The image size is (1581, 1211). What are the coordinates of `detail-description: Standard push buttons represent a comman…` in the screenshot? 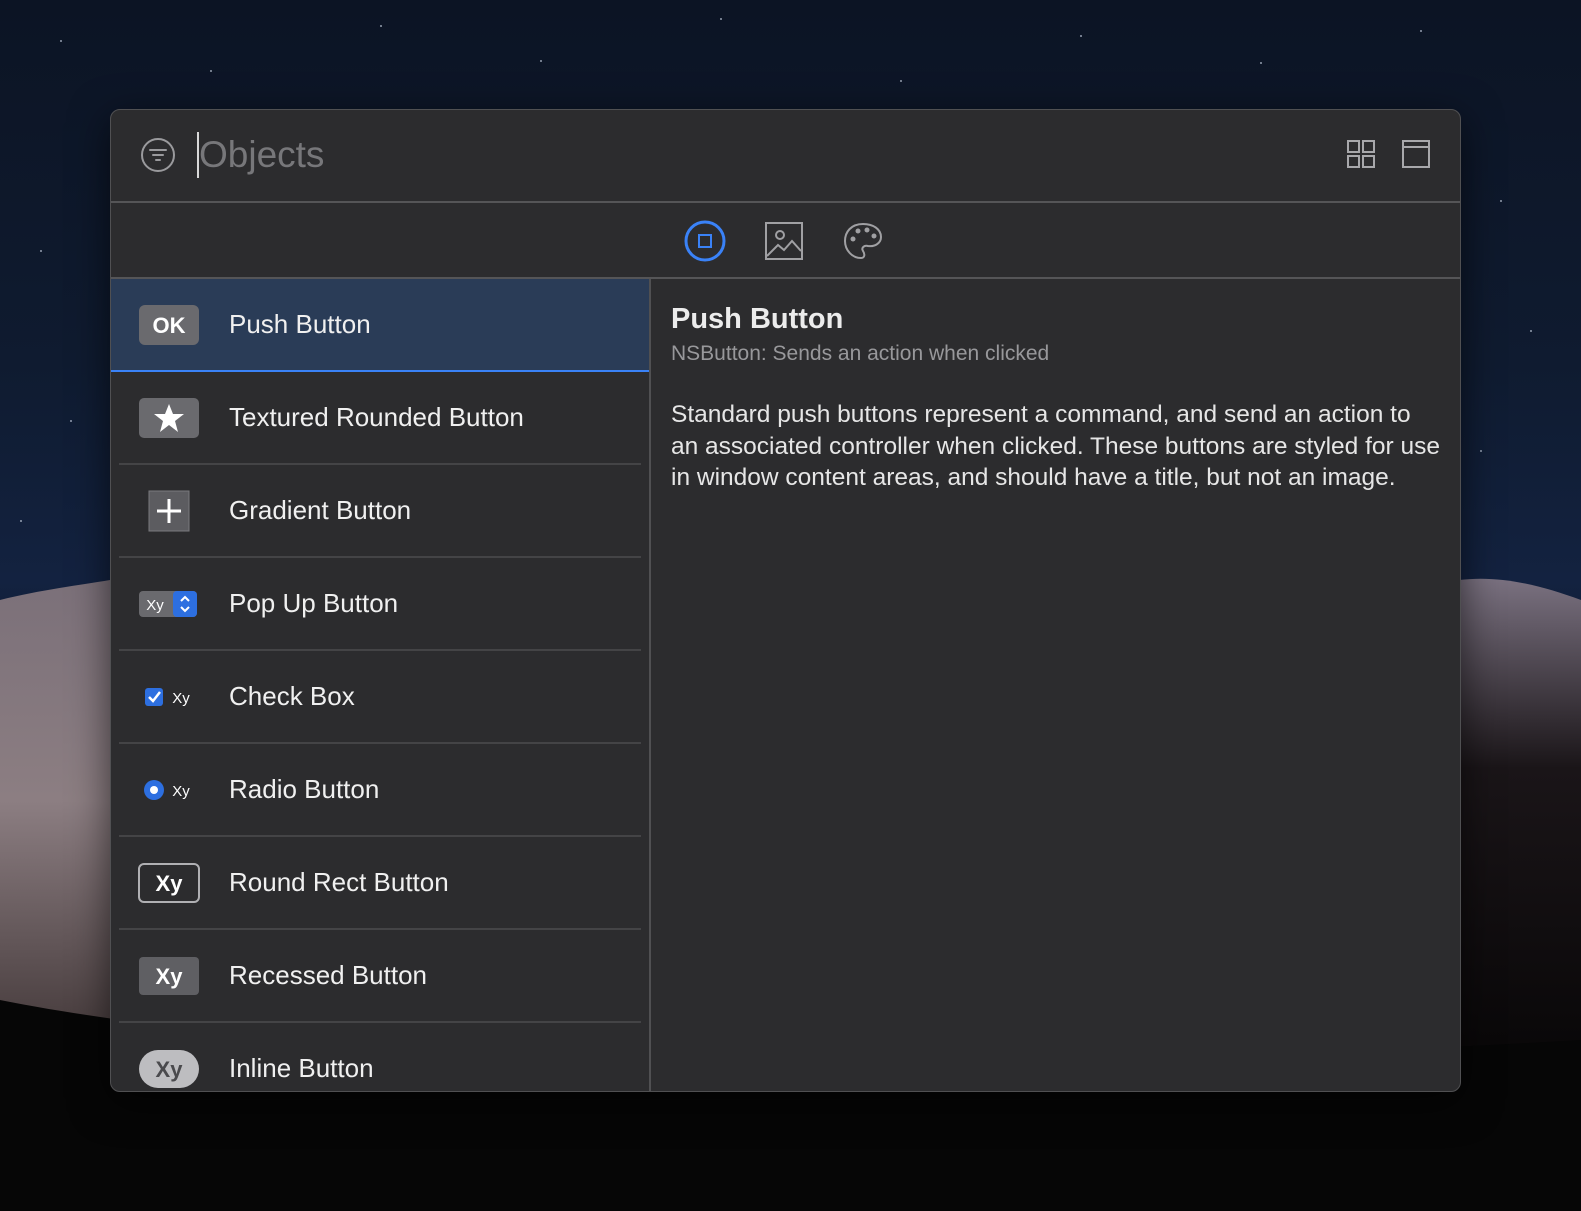 It's located at (1055, 446).